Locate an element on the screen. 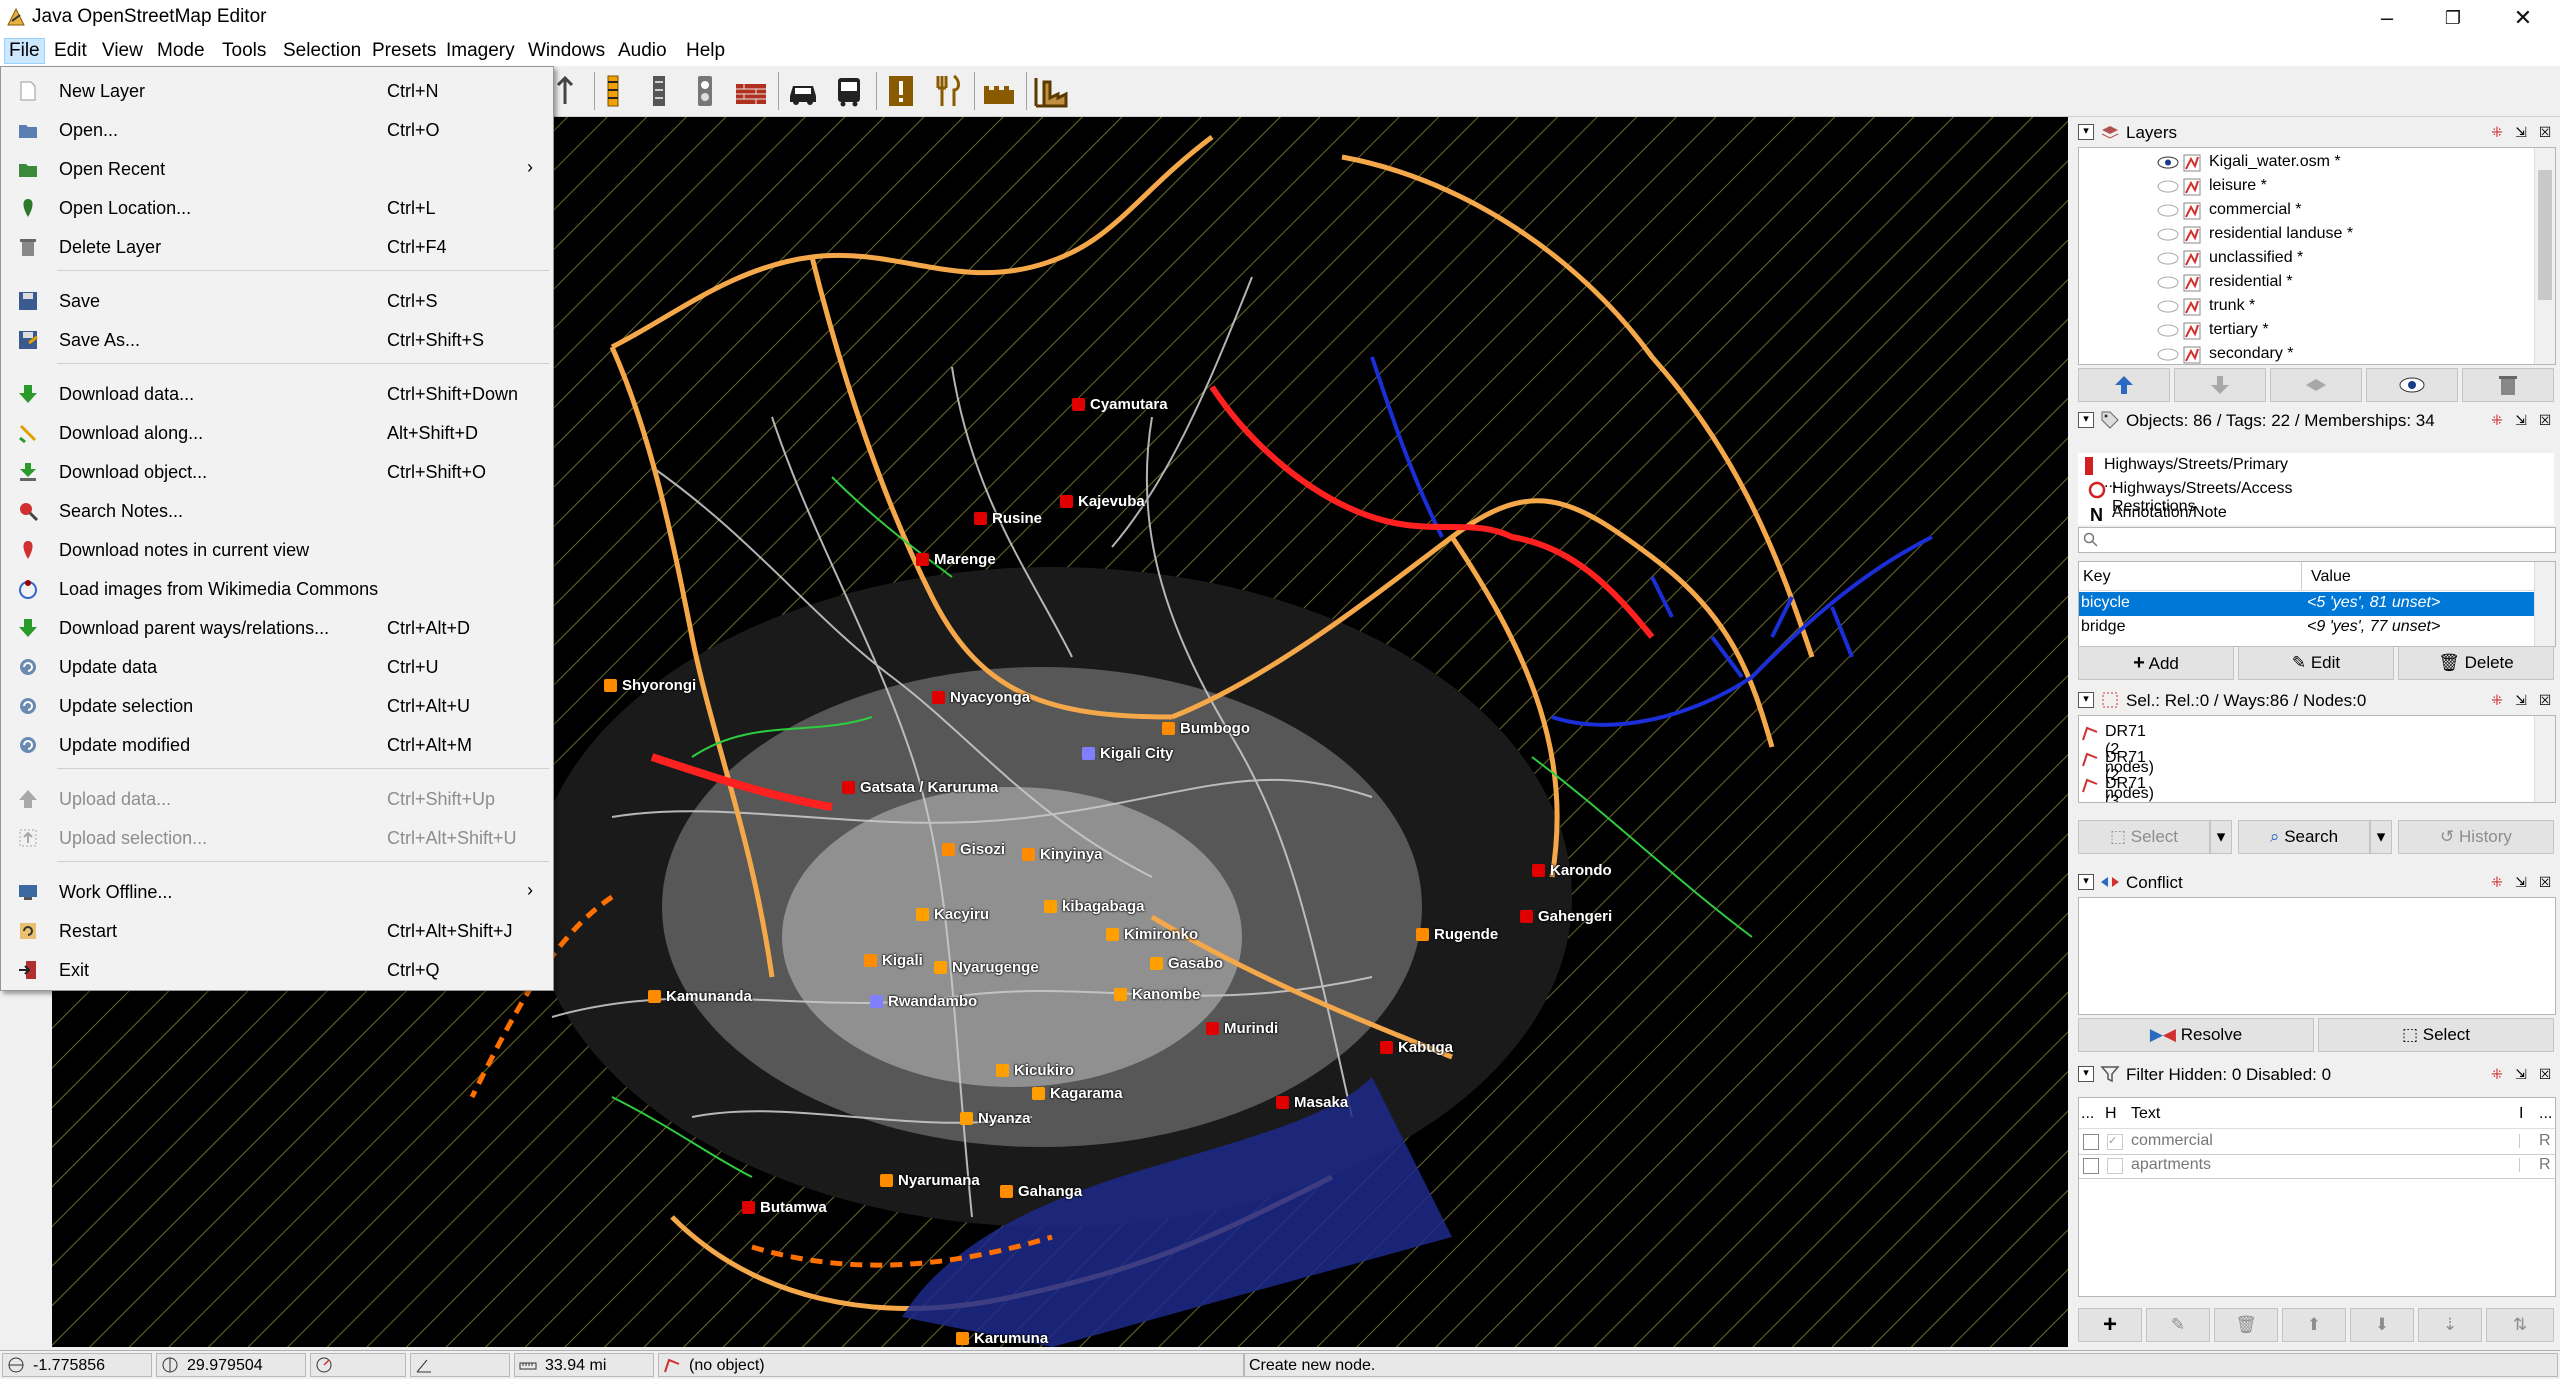 The width and height of the screenshot is (2560, 1379). crossing-icon is located at coordinates (705, 91).